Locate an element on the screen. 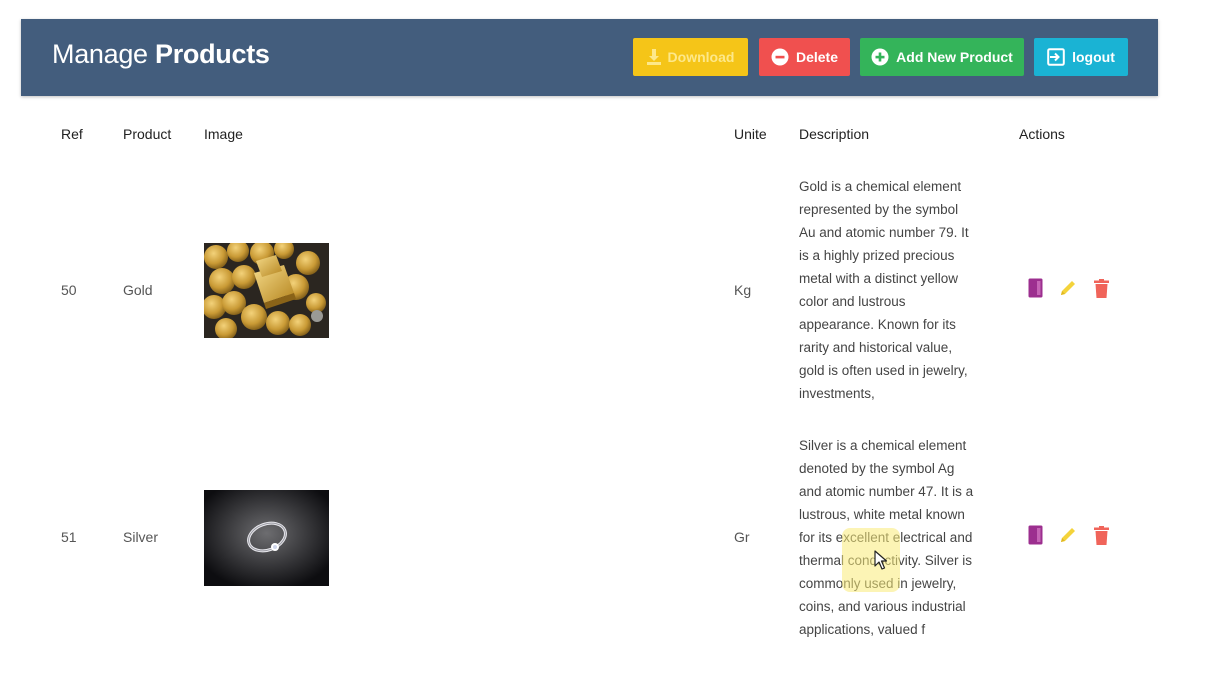  description-line: and atomic number 47. It is a is located at coordinates (886, 491).